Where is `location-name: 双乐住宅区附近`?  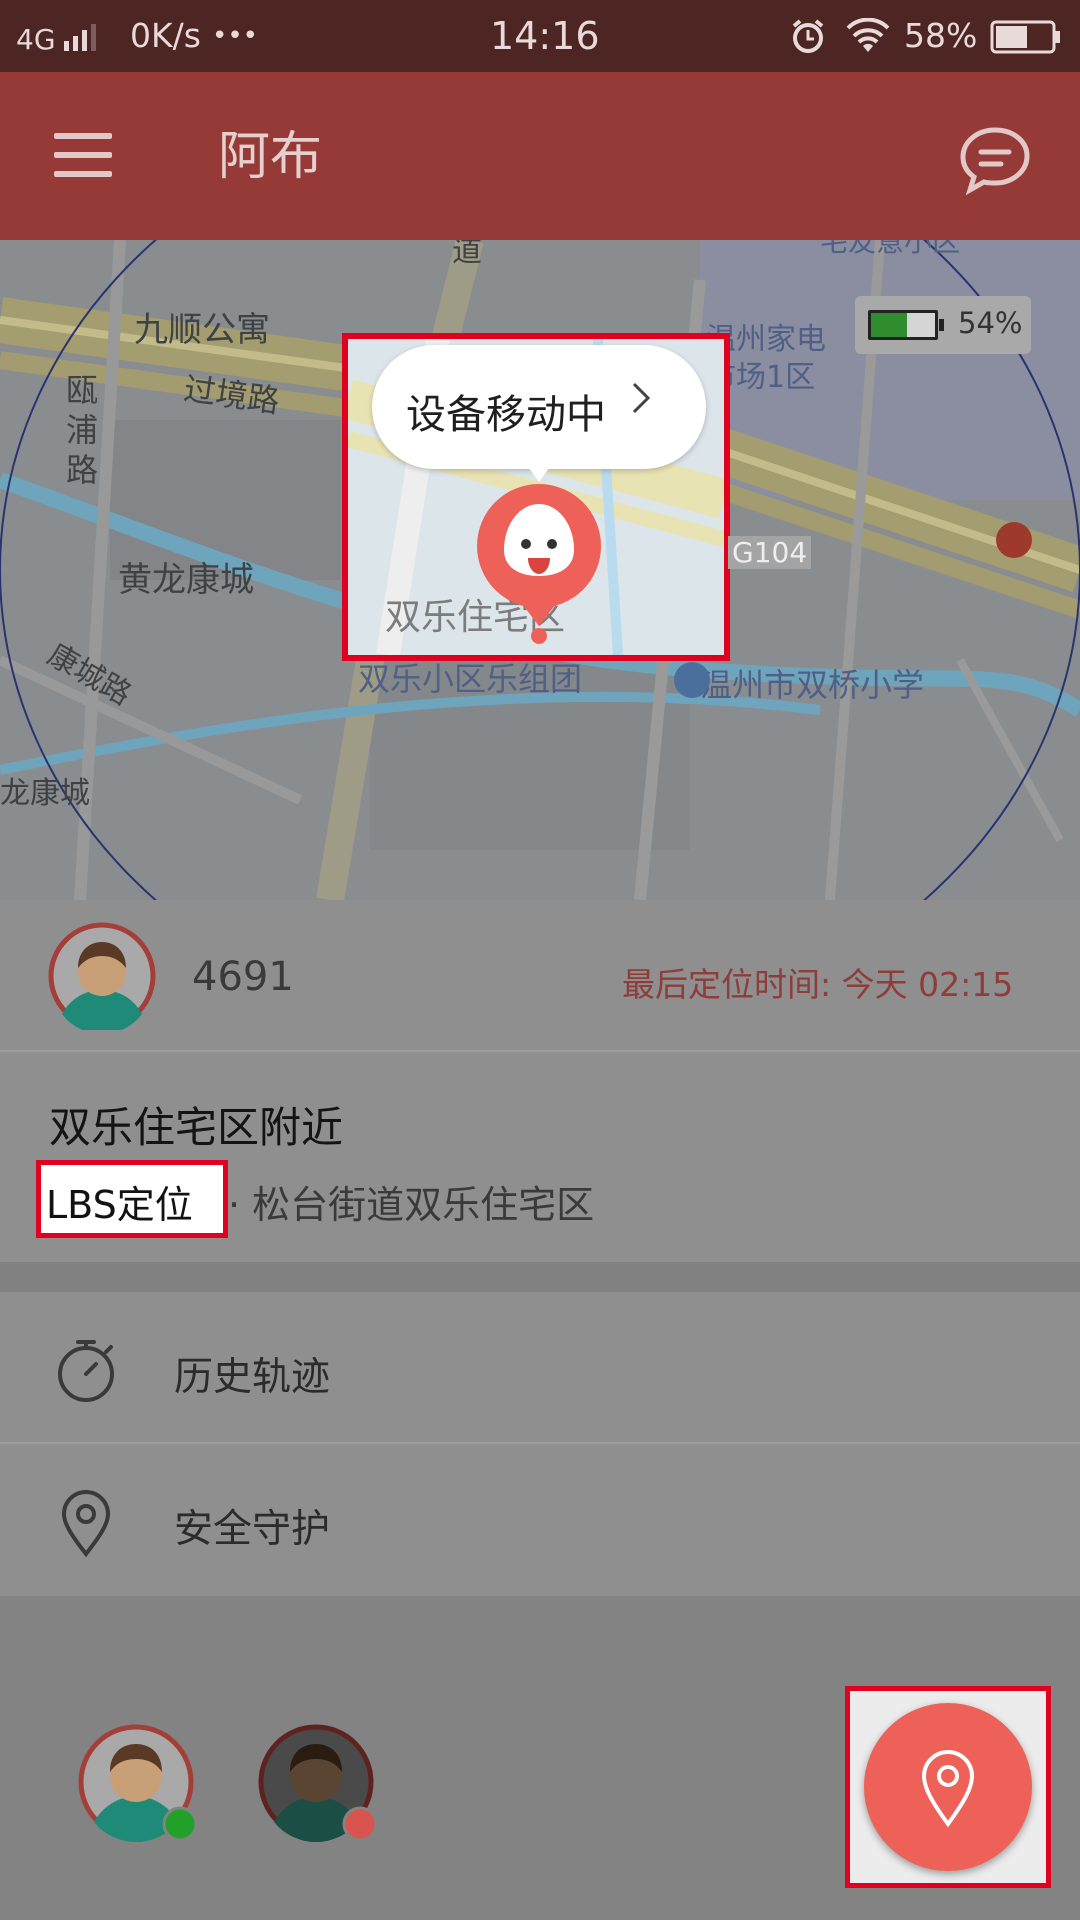 location-name: 双乐住宅区附近 is located at coordinates (196, 1127).